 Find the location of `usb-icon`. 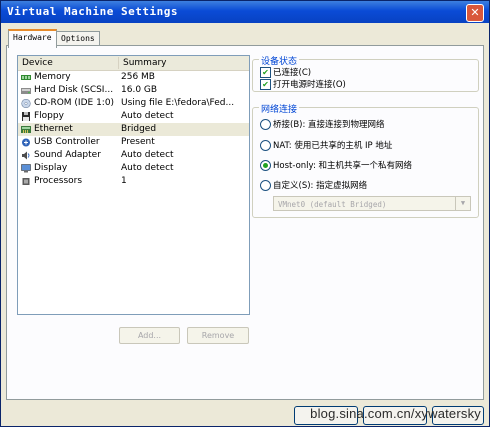

usb-icon is located at coordinates (26, 142).